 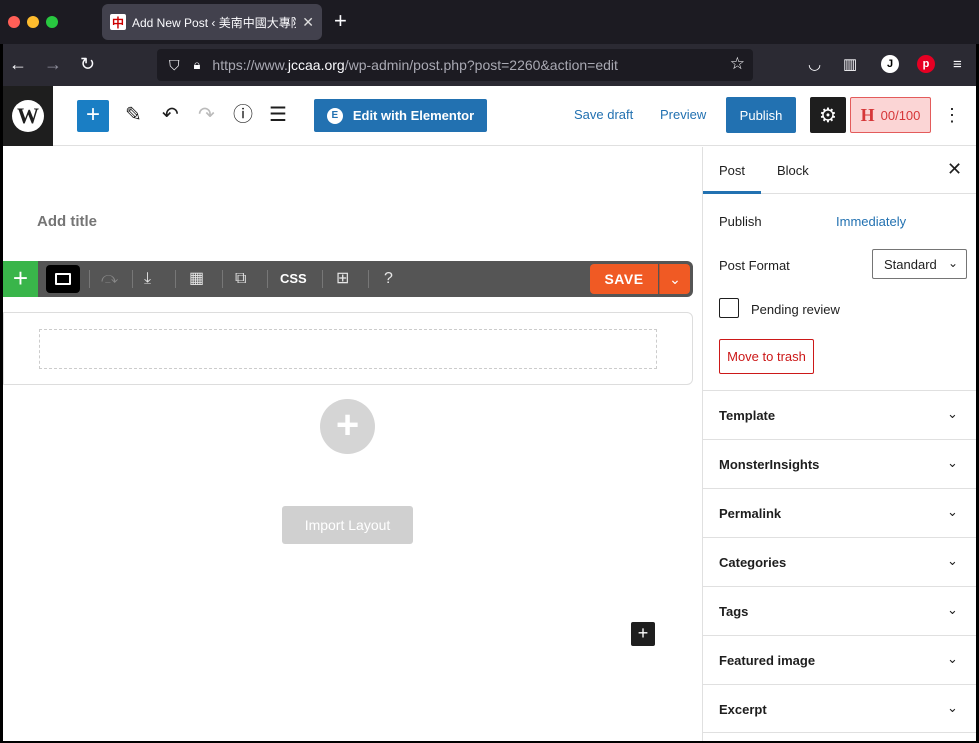 I want to click on info-icon: ⓘ, so click(x=243, y=115).